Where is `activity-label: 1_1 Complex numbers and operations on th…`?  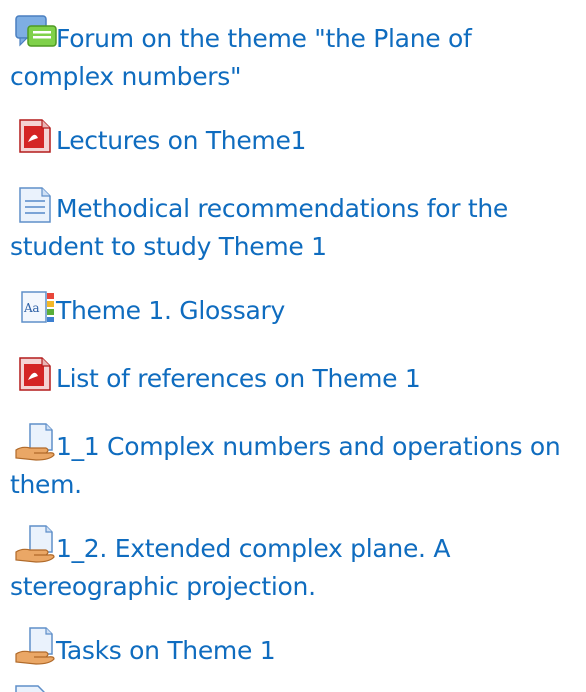 activity-label: 1_1 Complex numbers and operations on th… is located at coordinates (285, 465).